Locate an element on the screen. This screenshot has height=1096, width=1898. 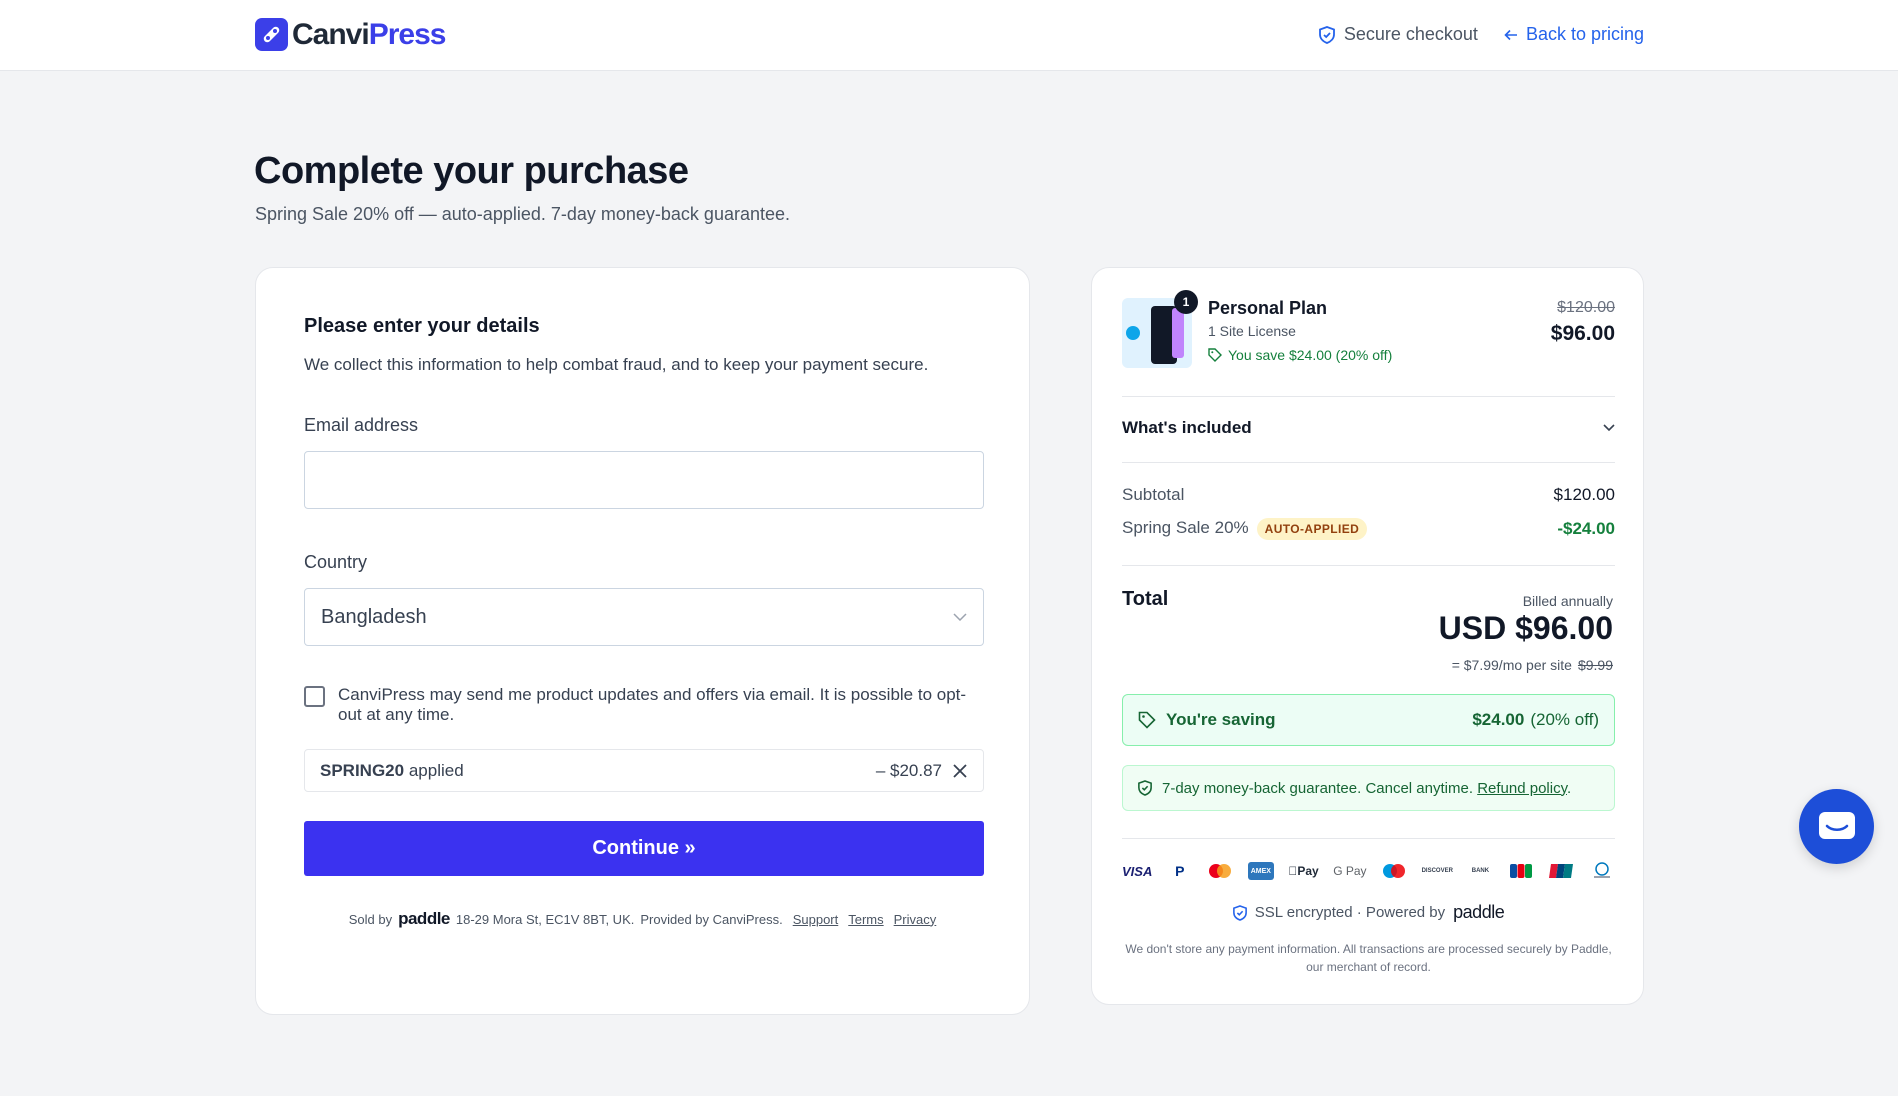
promo-applied: applied is located at coordinates (436, 770).